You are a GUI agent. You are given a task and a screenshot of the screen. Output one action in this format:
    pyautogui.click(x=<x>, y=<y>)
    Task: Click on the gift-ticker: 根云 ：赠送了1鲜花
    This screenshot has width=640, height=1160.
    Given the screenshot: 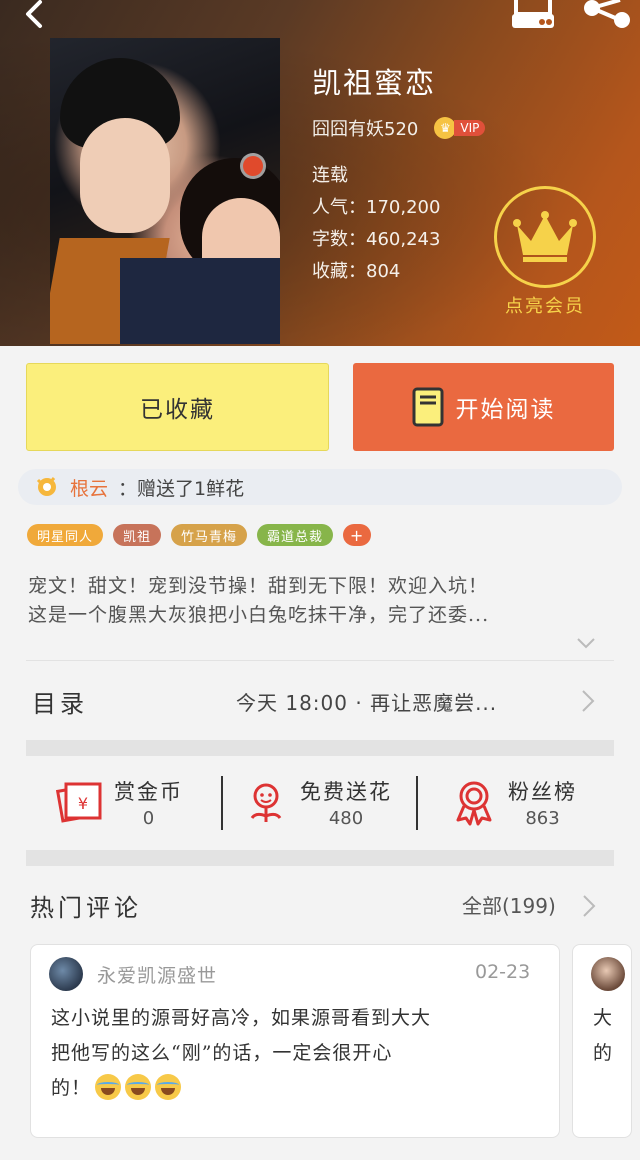 What is the action you would take?
    pyautogui.click(x=320, y=487)
    